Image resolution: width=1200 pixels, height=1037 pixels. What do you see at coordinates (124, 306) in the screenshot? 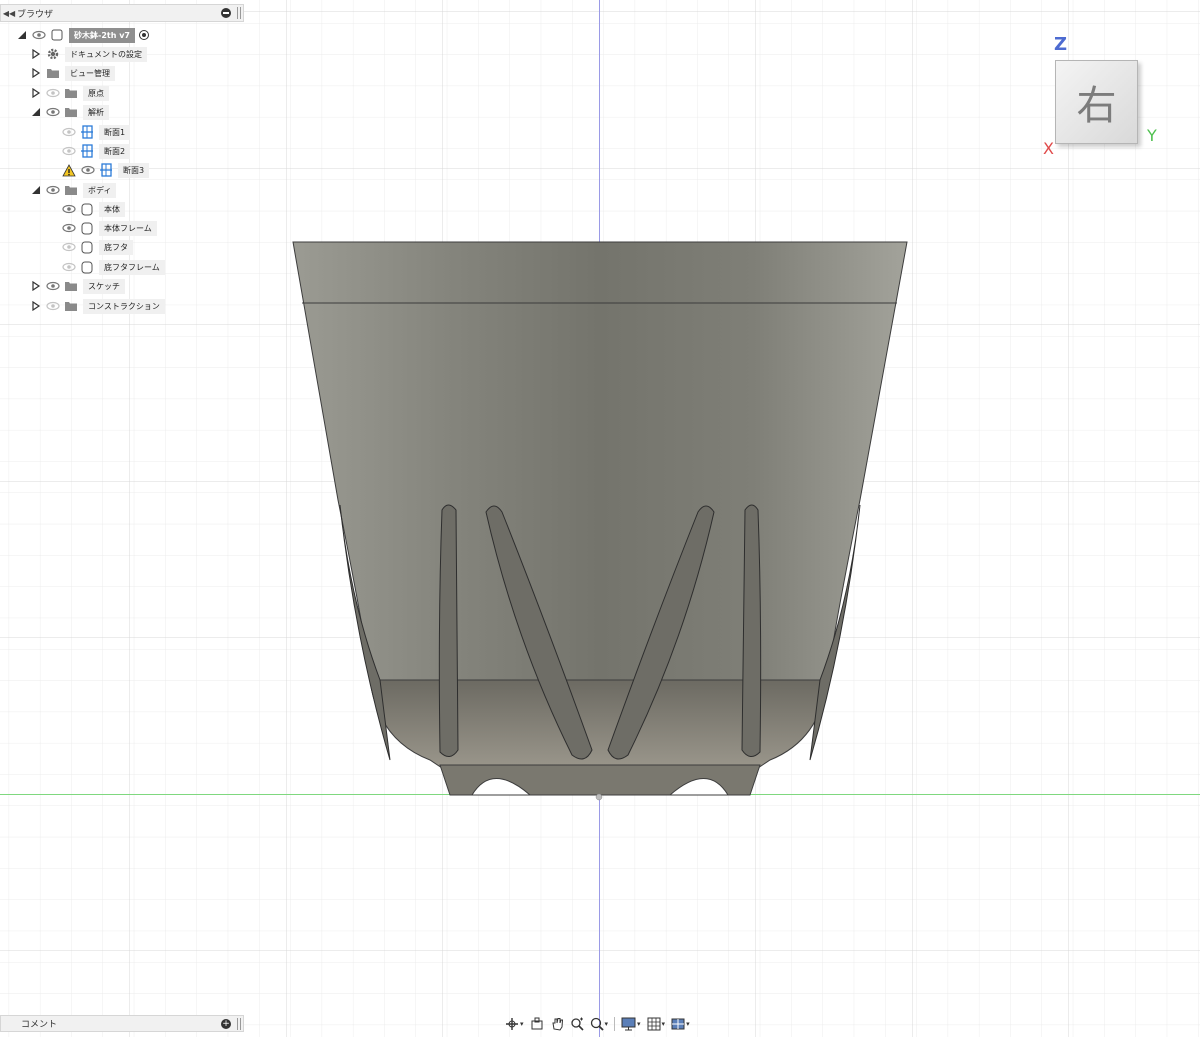
I see `tree-item-label: コンストラクション` at bounding box center [124, 306].